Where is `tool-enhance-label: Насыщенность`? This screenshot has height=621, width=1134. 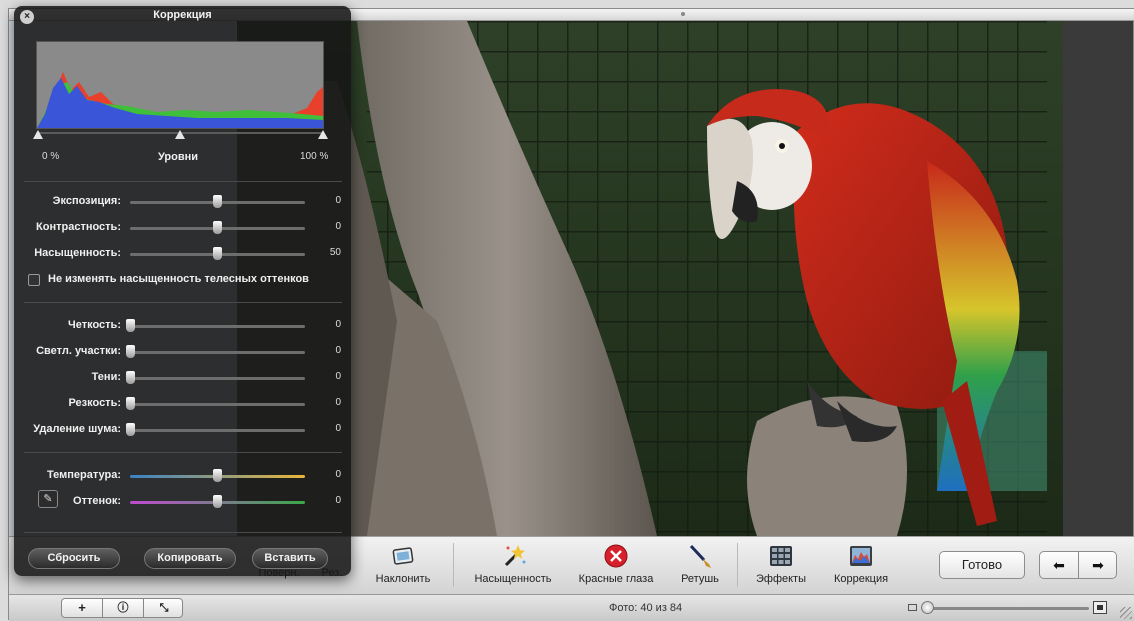
tool-enhance-label: Насыщенность is located at coordinates (513, 579).